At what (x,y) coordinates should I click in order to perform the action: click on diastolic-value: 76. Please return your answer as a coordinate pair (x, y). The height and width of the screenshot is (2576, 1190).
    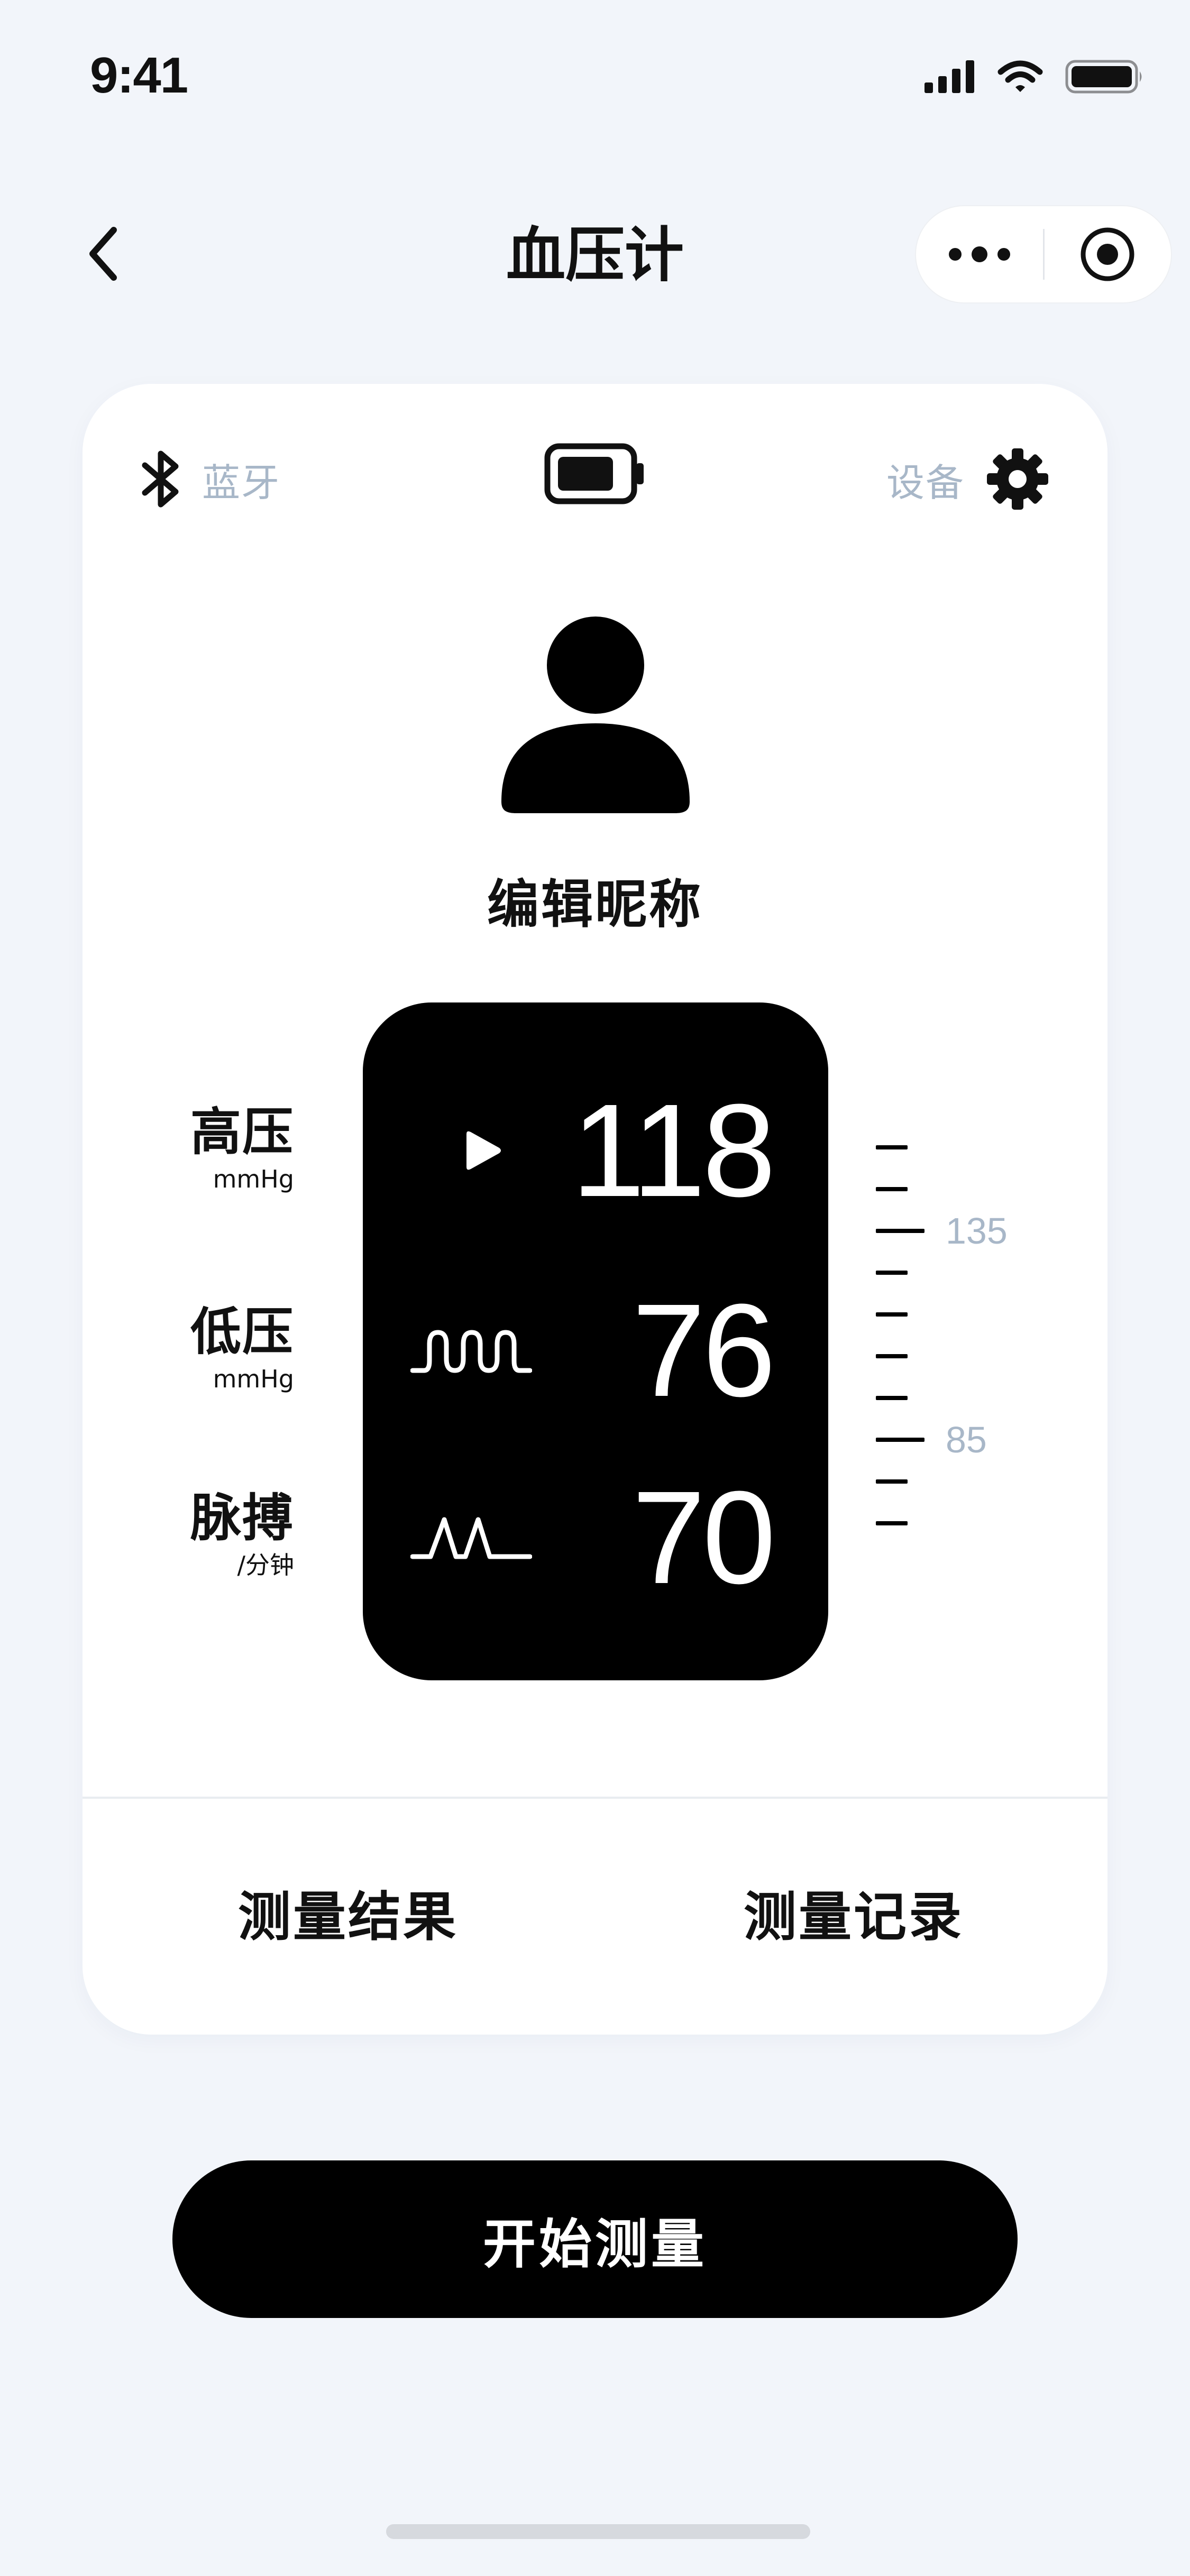
    Looking at the image, I should click on (703, 1350).